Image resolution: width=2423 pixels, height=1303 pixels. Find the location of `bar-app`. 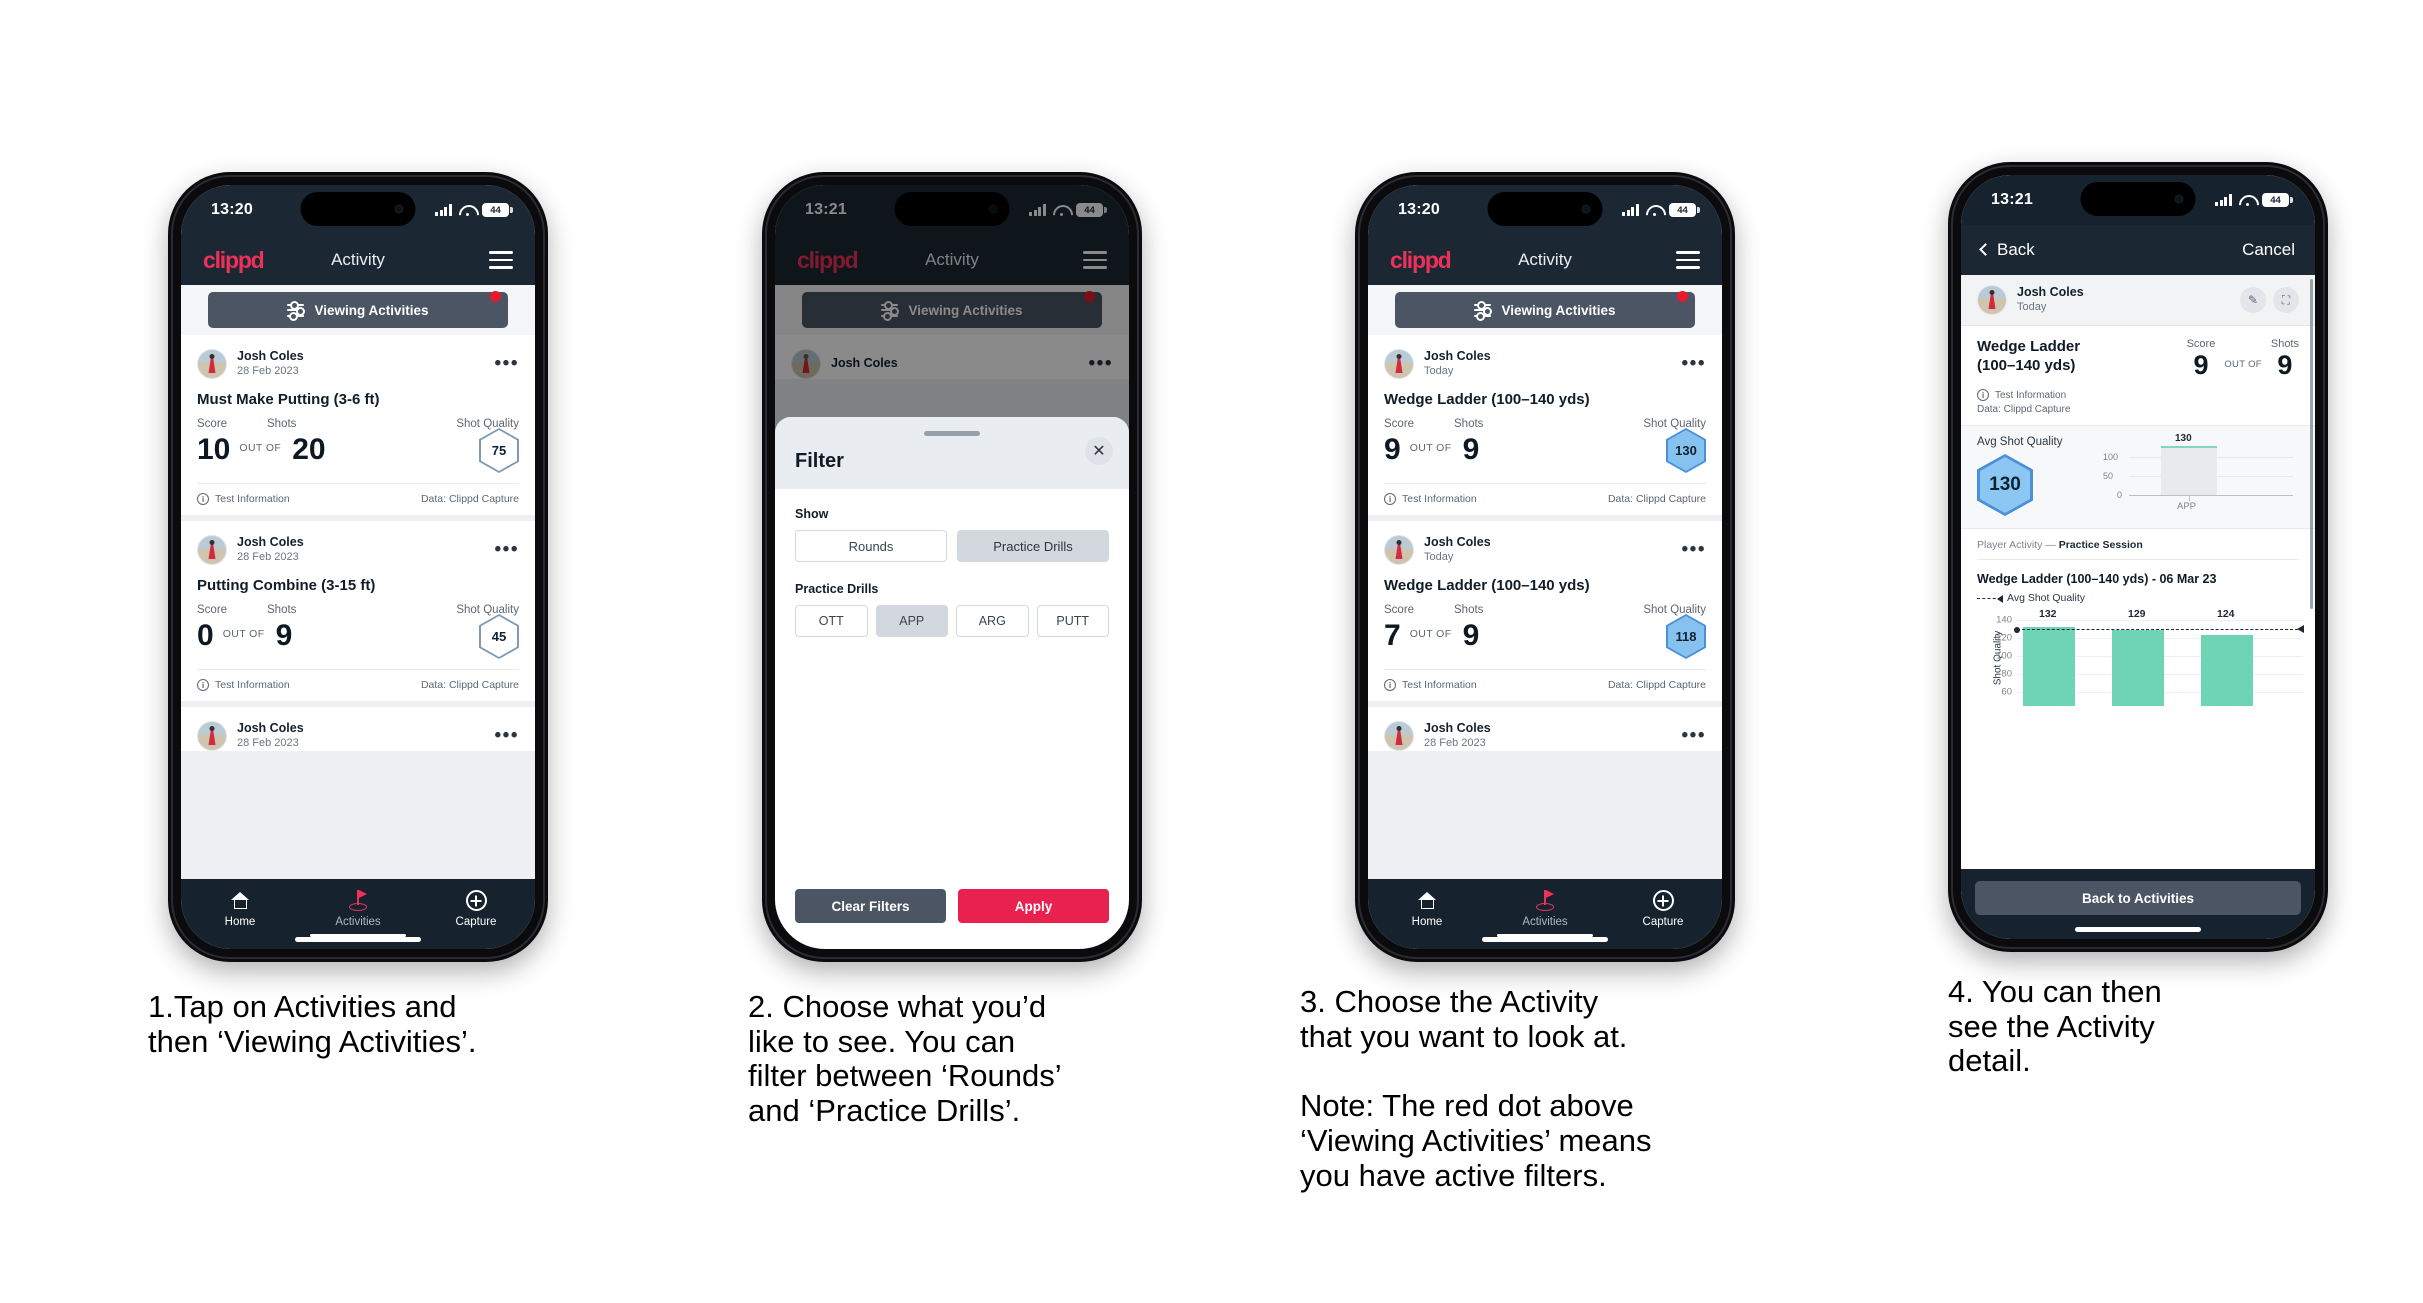

bar-app is located at coordinates (2189, 471).